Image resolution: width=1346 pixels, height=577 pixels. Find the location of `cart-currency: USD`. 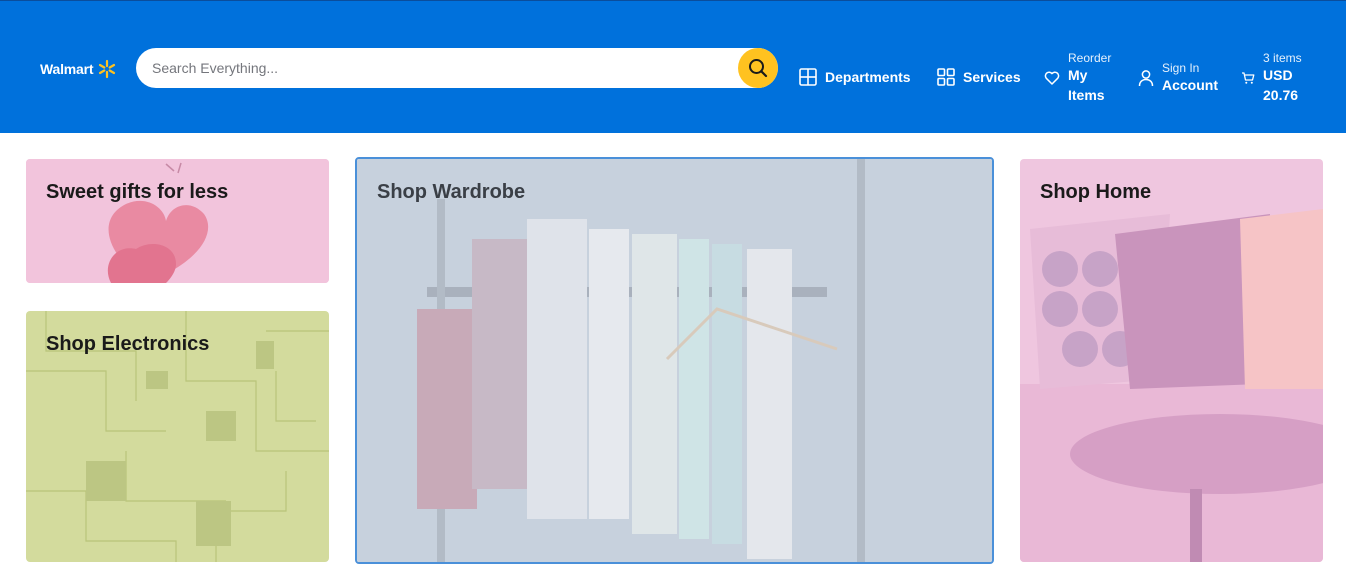

cart-currency: USD is located at coordinates (1278, 75).